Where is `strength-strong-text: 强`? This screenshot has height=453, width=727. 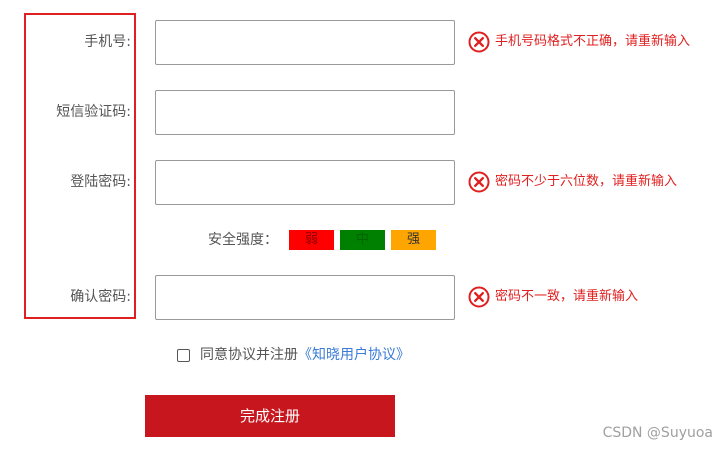
strength-strong-text: 强 is located at coordinates (413, 239).